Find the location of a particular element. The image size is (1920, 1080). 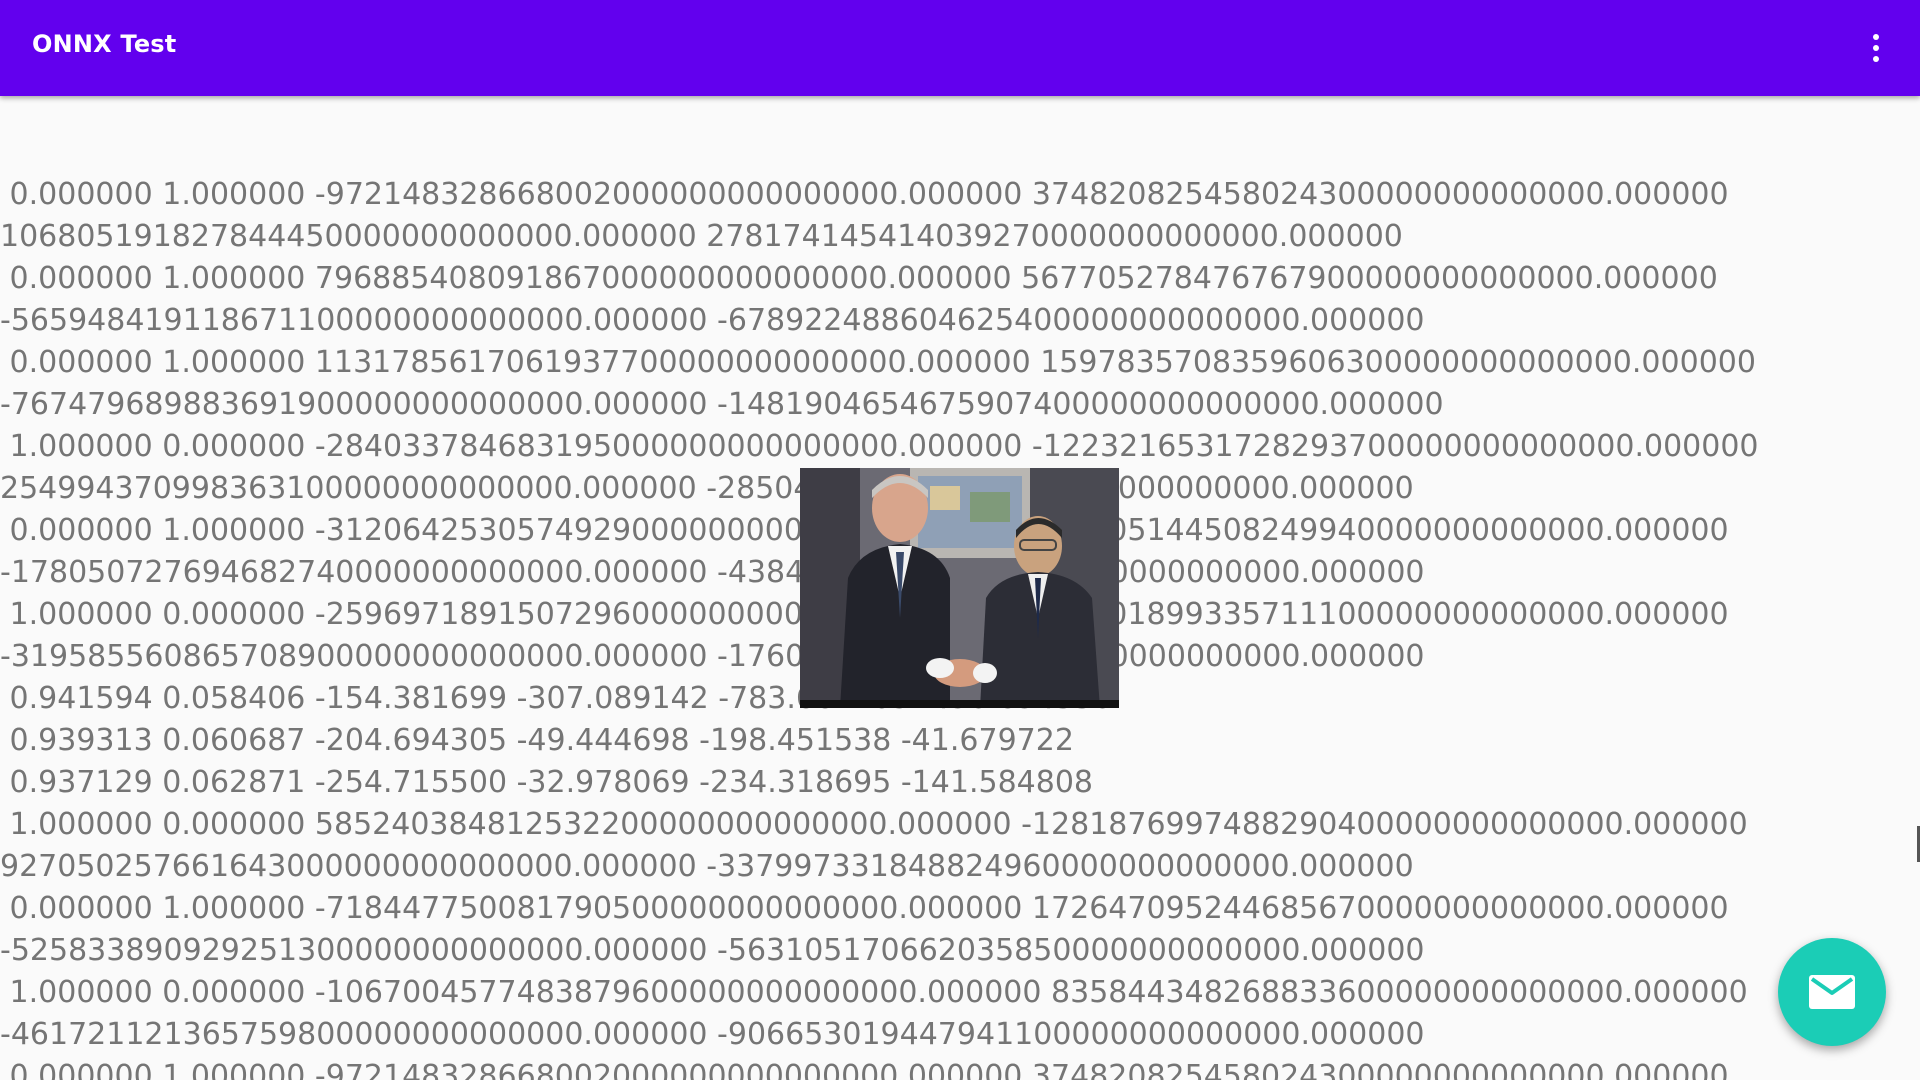

photo-handshake is located at coordinates (959, 588).